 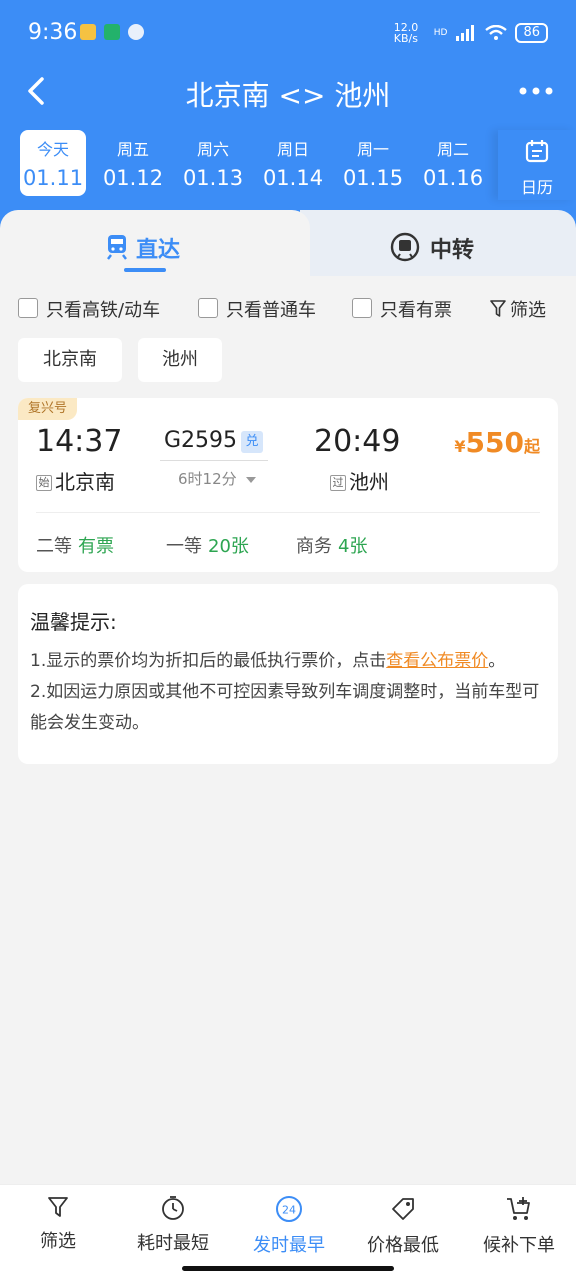 I want to click on network-speed: 12.0 KB/s, so click(x=406, y=33).